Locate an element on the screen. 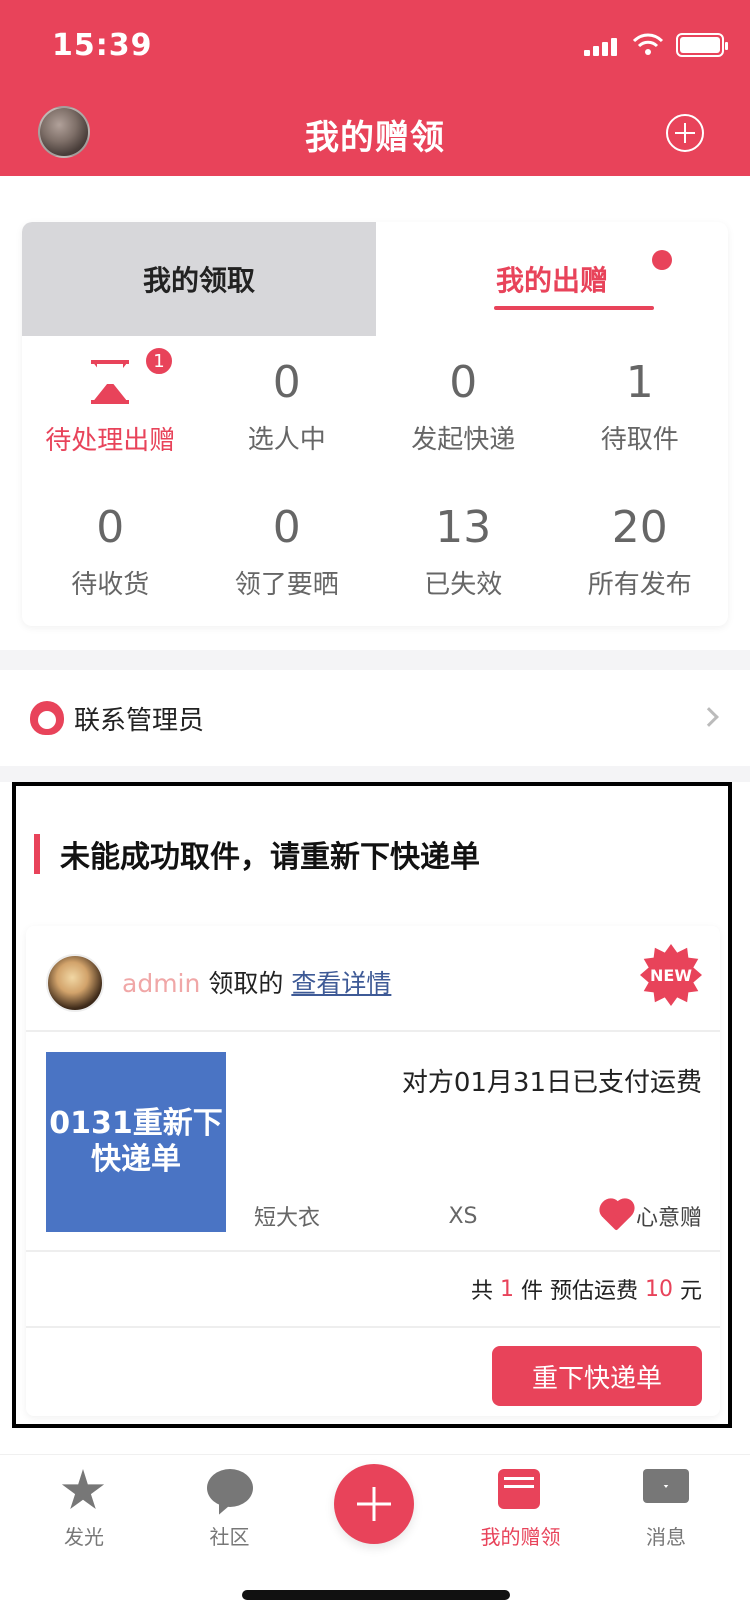 This screenshot has width=750, height=1624. home-indicator is located at coordinates (376, 1595).